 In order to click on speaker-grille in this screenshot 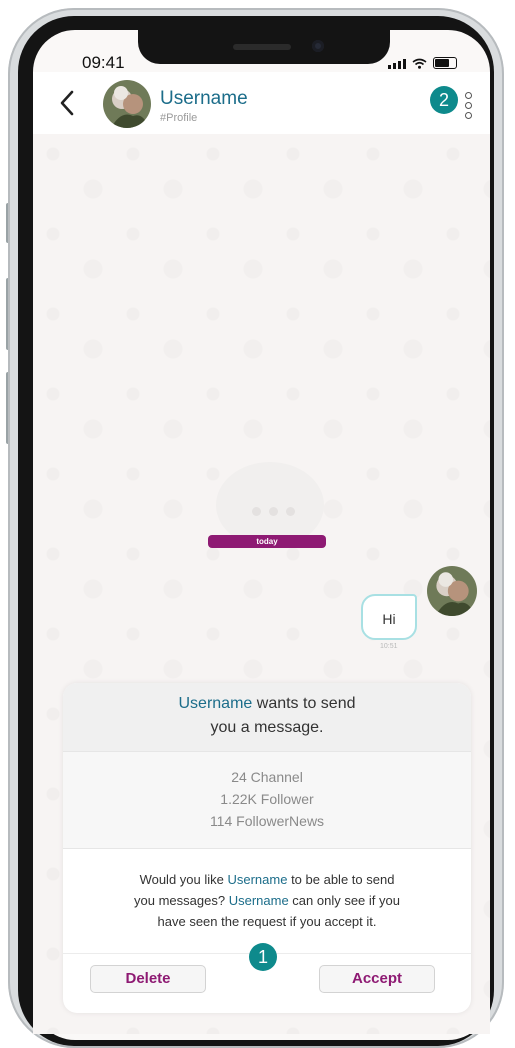, I will do `click(262, 47)`.